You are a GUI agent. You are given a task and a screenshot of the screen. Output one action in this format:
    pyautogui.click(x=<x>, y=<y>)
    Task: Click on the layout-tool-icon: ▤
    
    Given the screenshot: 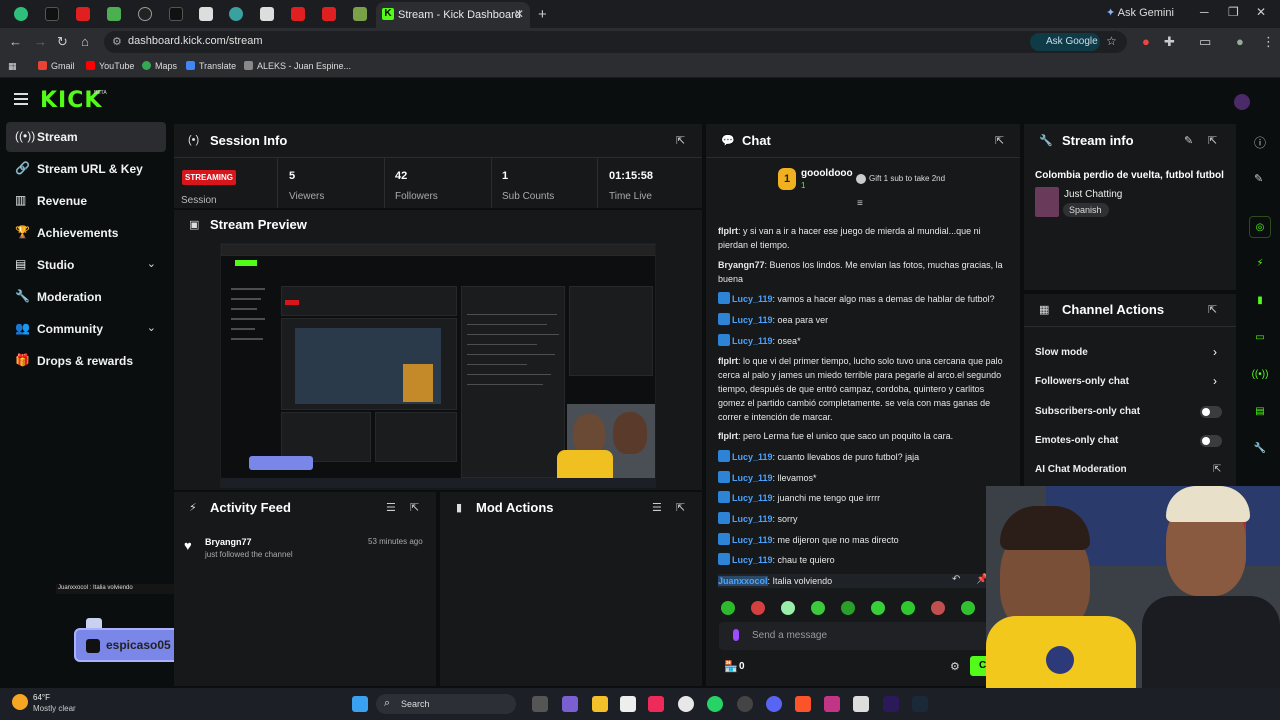 What is the action you would take?
    pyautogui.click(x=1260, y=412)
    